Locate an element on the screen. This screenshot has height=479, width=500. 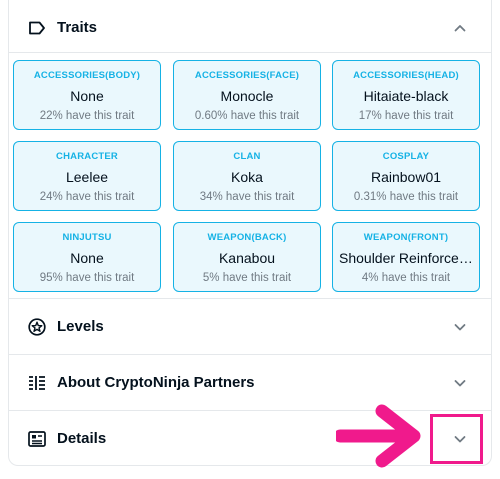
trait-type: COSPLAY is located at coordinates (406, 156).